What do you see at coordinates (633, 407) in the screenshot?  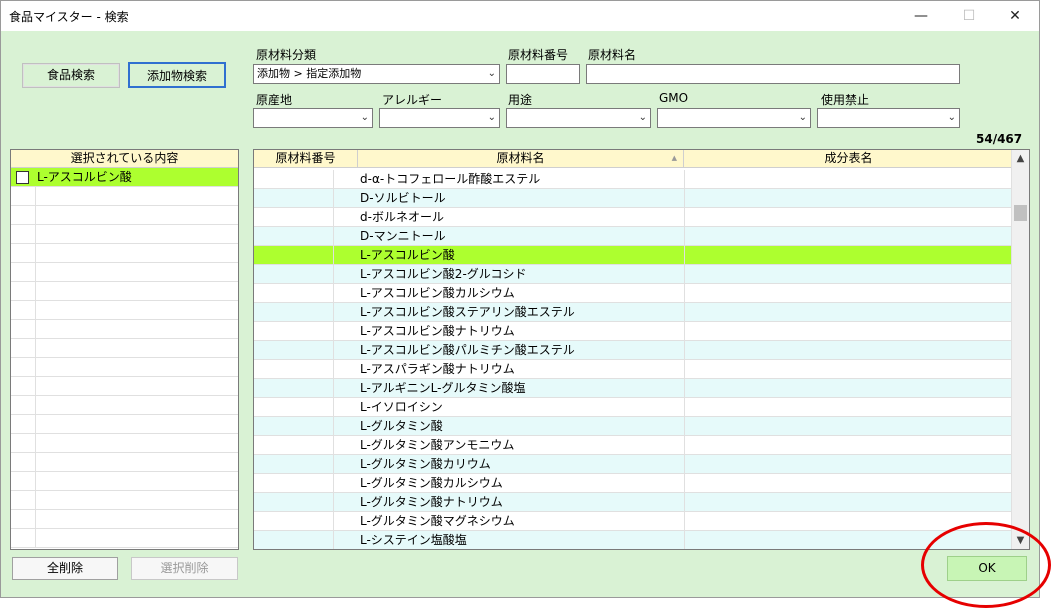 I see `table-row: L-イソロイシン` at bounding box center [633, 407].